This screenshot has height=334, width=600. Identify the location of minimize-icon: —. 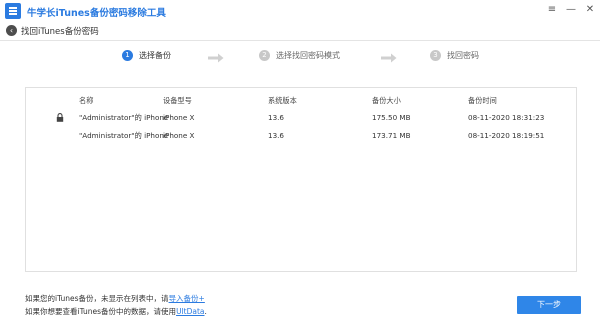
(571, 10).